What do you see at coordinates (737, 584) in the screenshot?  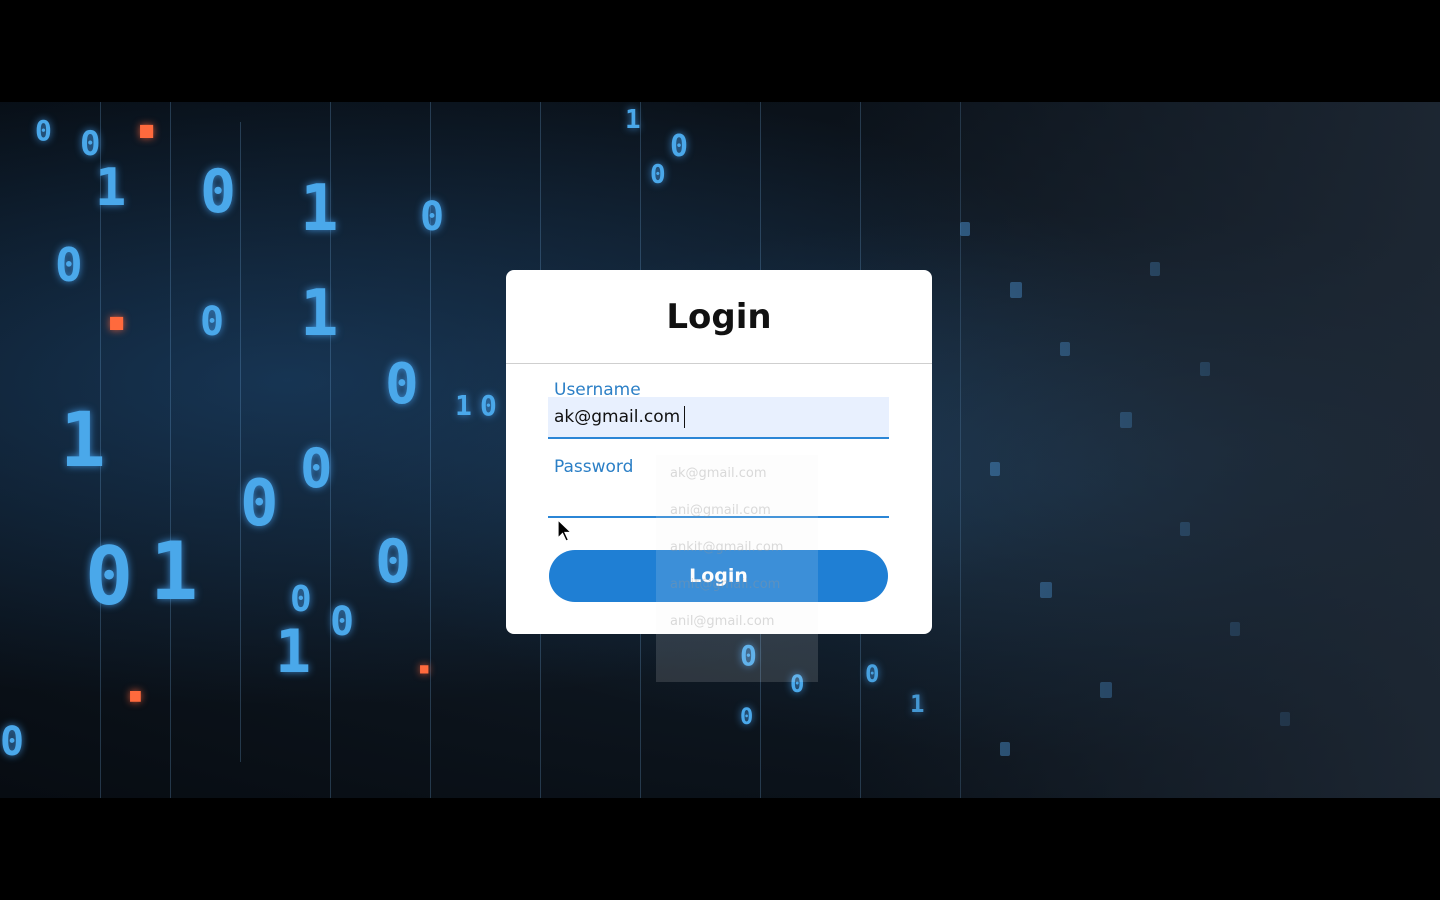 I see `autofill-item: amit@gmail.com` at bounding box center [737, 584].